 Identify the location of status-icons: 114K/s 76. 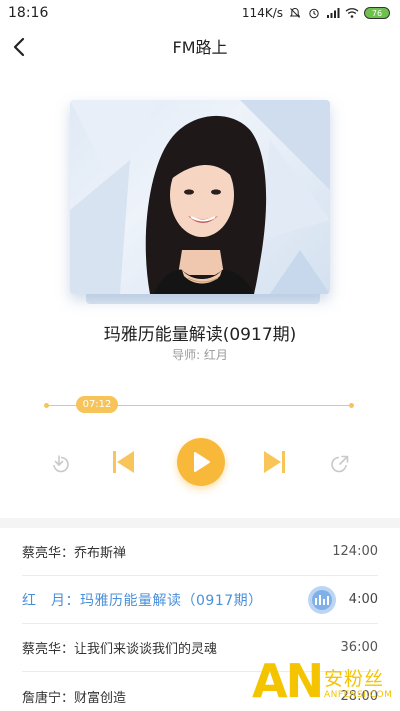
(316, 13).